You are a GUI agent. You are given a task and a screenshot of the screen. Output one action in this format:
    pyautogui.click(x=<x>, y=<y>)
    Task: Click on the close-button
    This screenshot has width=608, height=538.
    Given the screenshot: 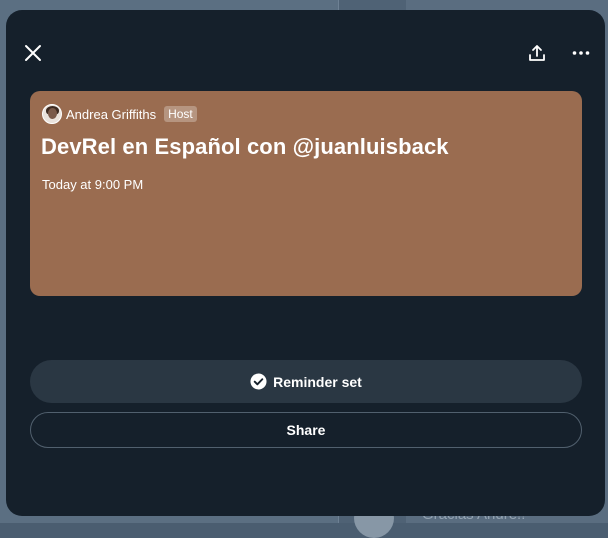 What is the action you would take?
    pyautogui.click(x=33, y=53)
    